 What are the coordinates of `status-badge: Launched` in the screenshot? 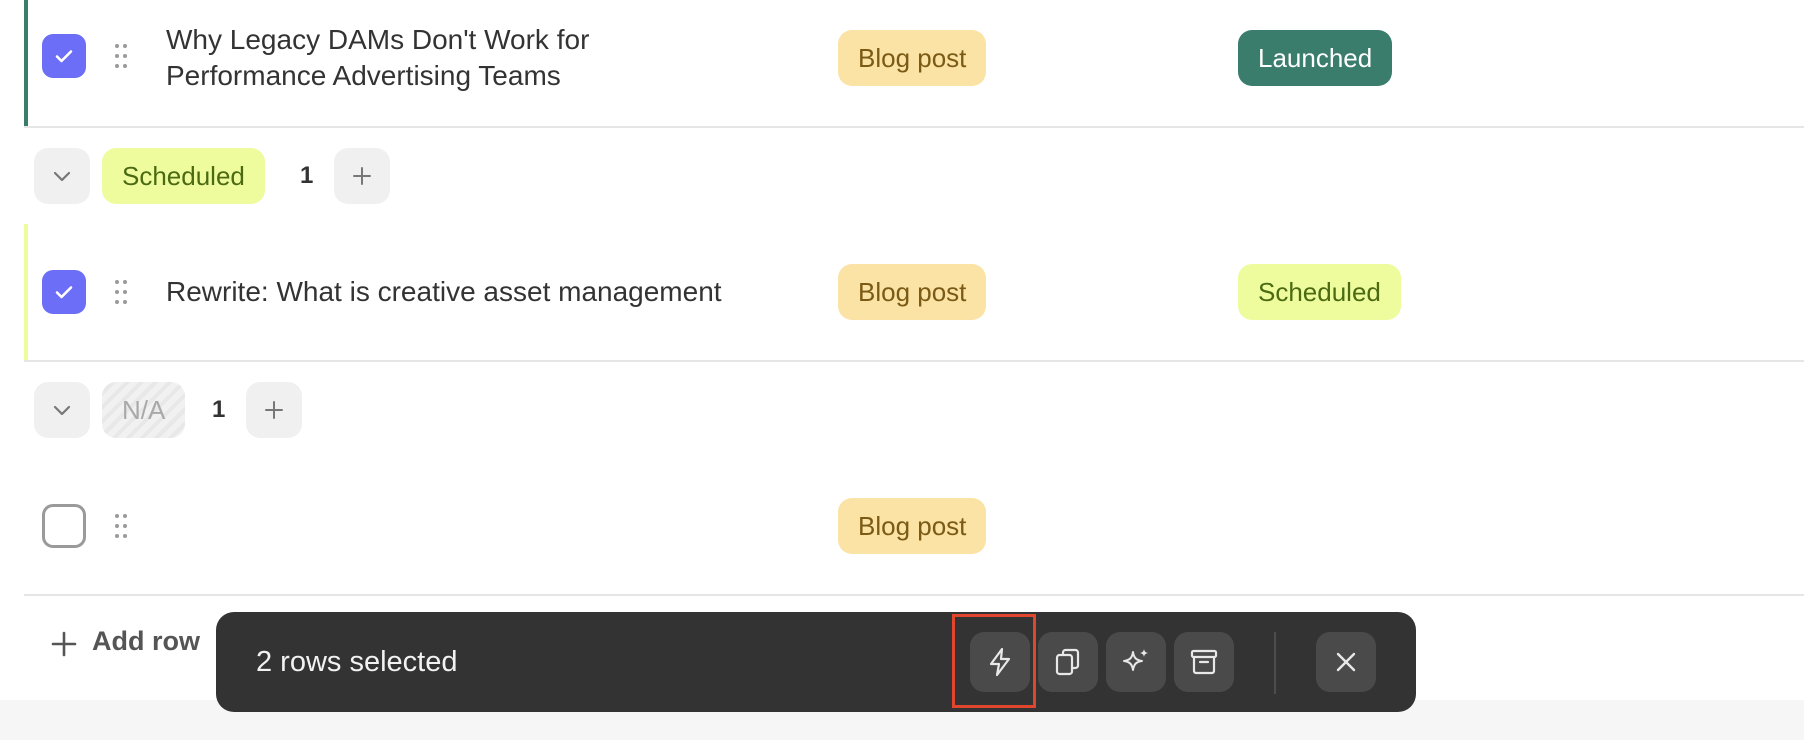 It's located at (1315, 58).